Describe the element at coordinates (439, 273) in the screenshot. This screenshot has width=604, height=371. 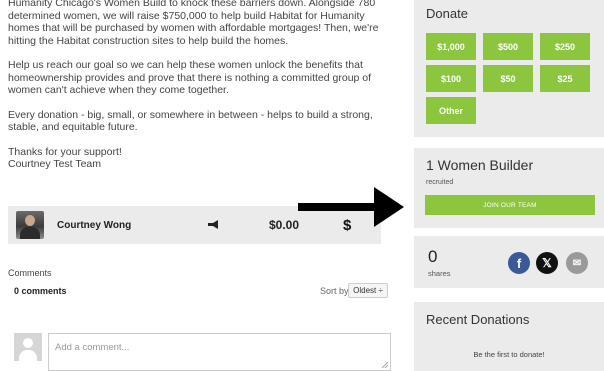
I see `shares-label: shares` at that location.